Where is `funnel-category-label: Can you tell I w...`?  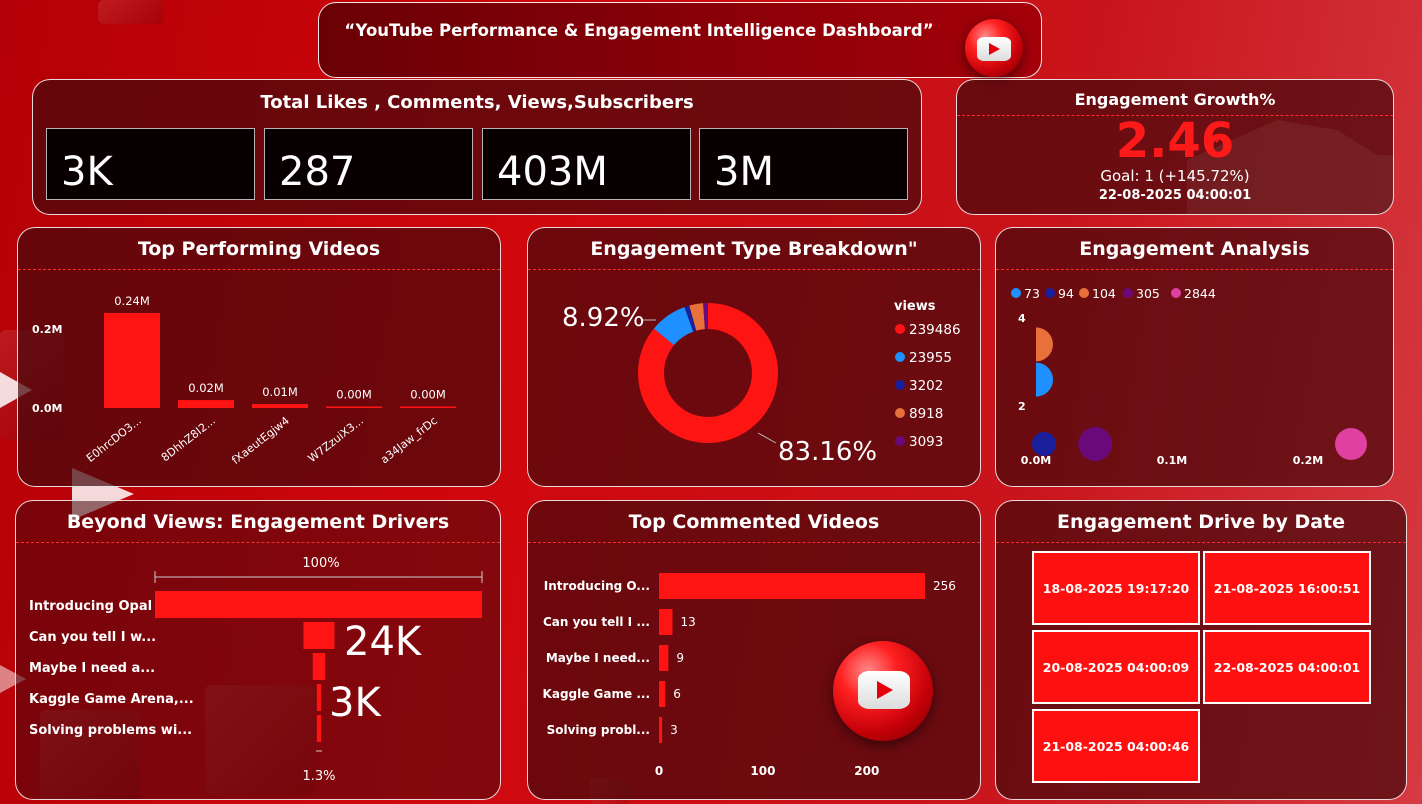 funnel-category-label: Can you tell I w... is located at coordinates (92, 637).